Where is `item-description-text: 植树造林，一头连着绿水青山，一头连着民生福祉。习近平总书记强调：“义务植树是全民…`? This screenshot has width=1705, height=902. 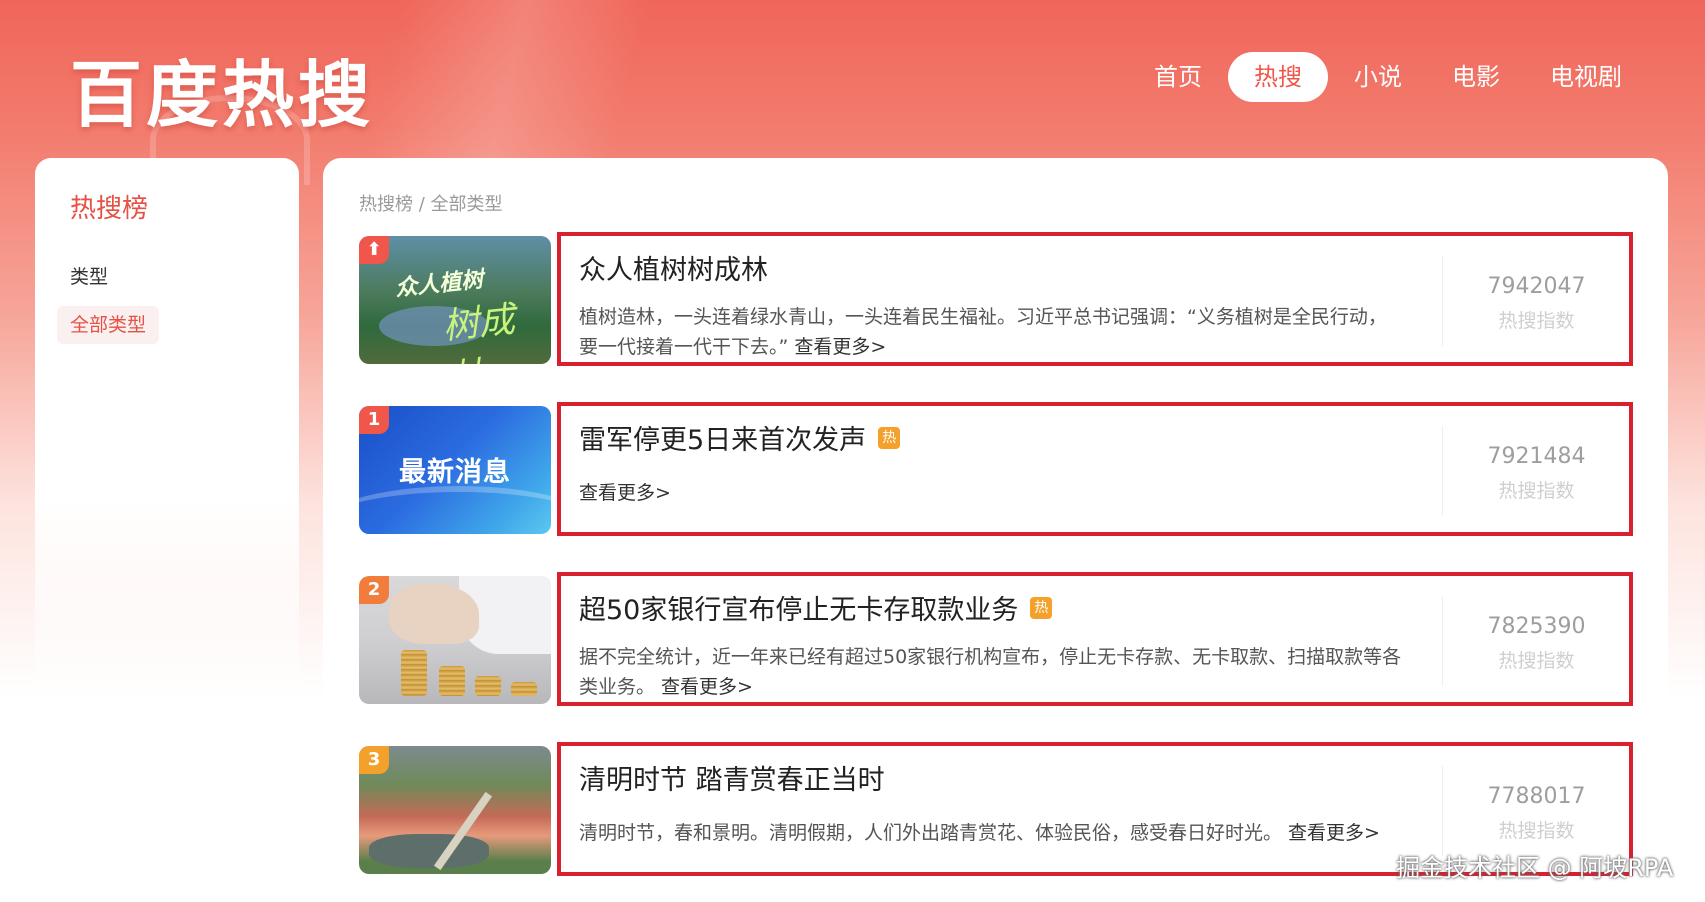
item-description-text: 植树造林，一头连着绿水青山，一头连着民生福祉。习近平总书记强调：“义务植树是全民… is located at coordinates (983, 332).